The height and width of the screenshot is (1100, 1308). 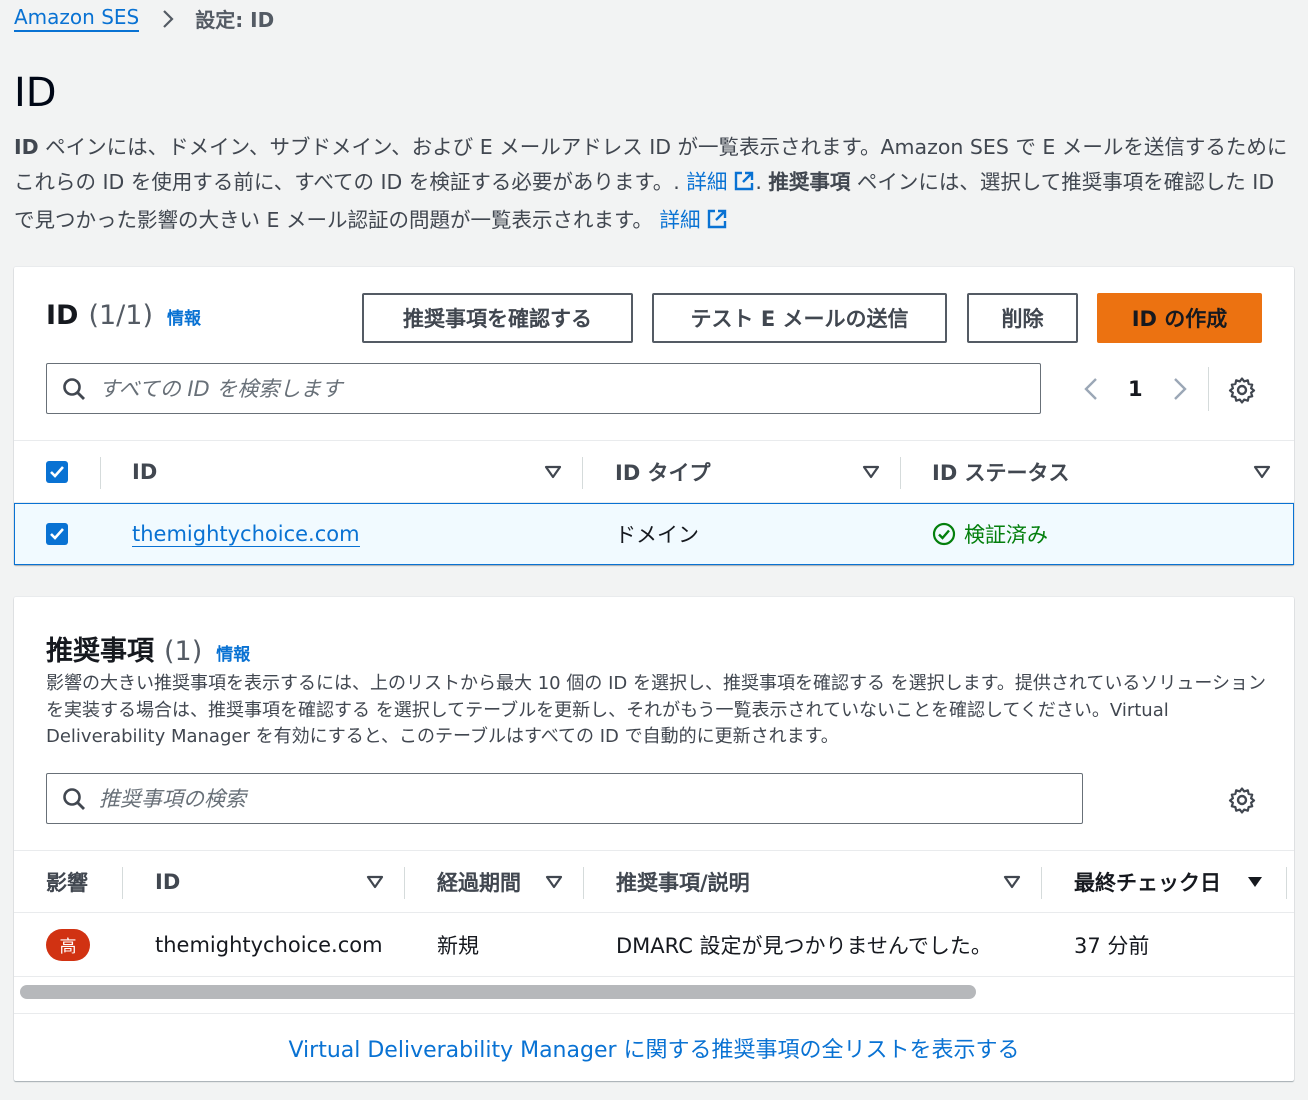 I want to click on column-header-label: 最終チェック日, so click(x=1147, y=882).